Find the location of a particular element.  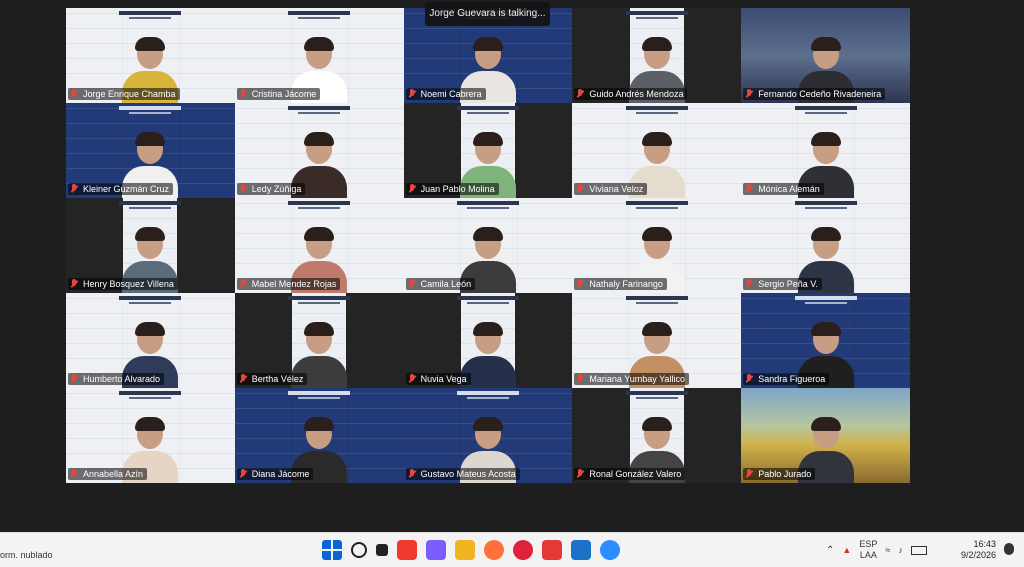

participant-tile: Camila León is located at coordinates (488, 245).